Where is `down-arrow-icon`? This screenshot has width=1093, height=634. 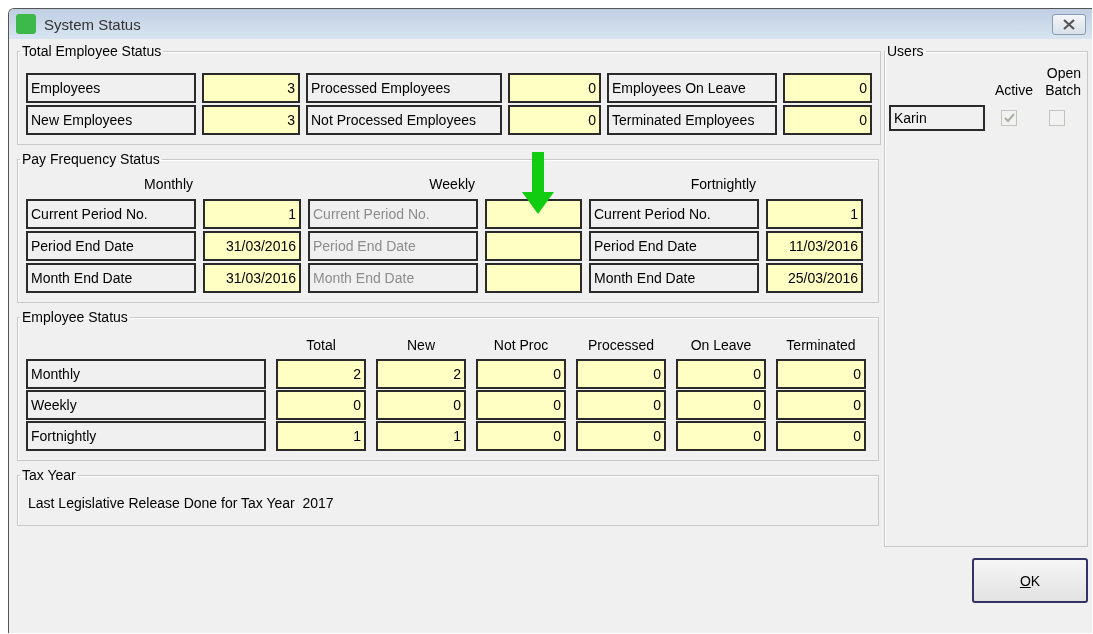
down-arrow-icon is located at coordinates (538, 183).